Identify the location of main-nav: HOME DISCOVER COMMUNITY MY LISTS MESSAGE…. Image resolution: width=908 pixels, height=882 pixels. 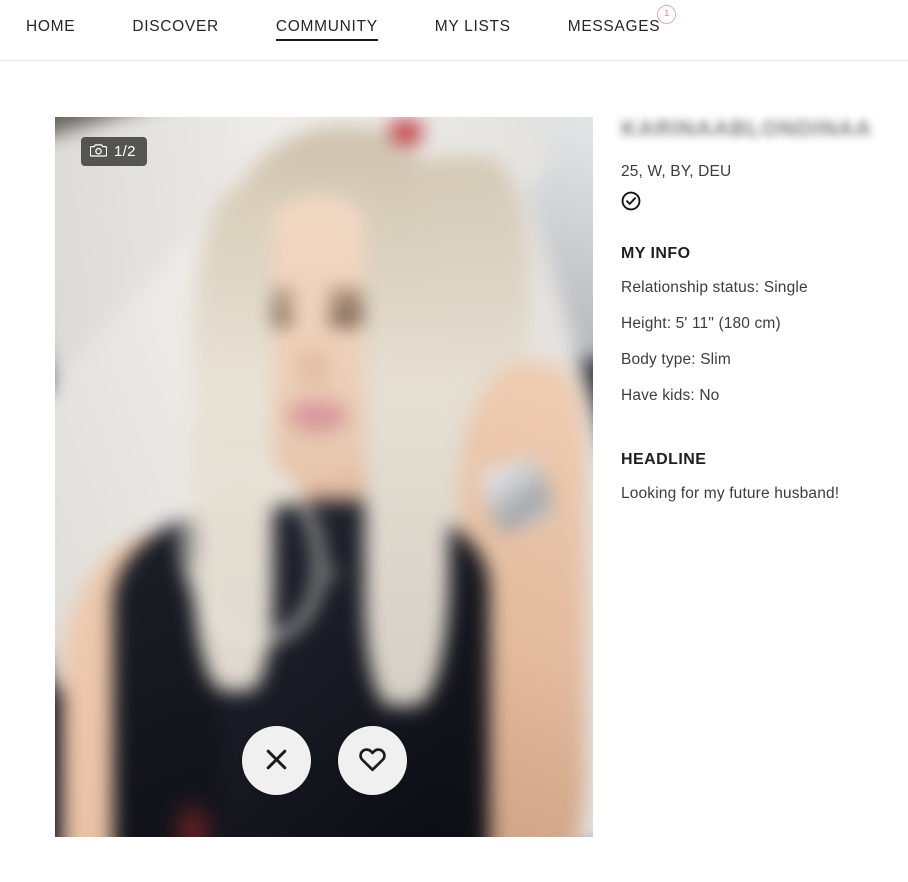
(351, 30).